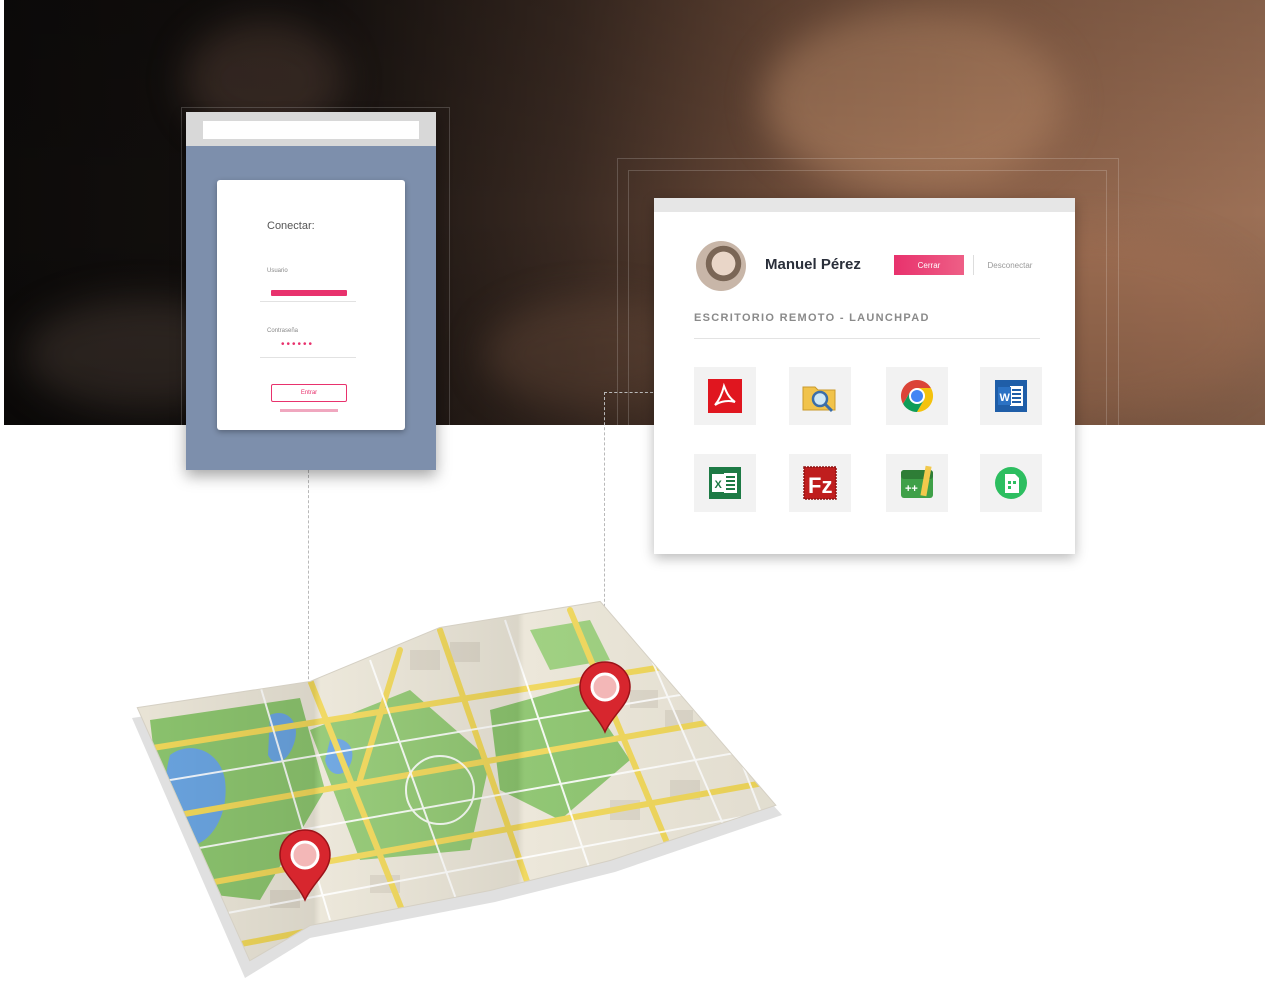 The width and height of the screenshot is (1265, 997). What do you see at coordinates (309, 410) in the screenshot?
I see `button-underline` at bounding box center [309, 410].